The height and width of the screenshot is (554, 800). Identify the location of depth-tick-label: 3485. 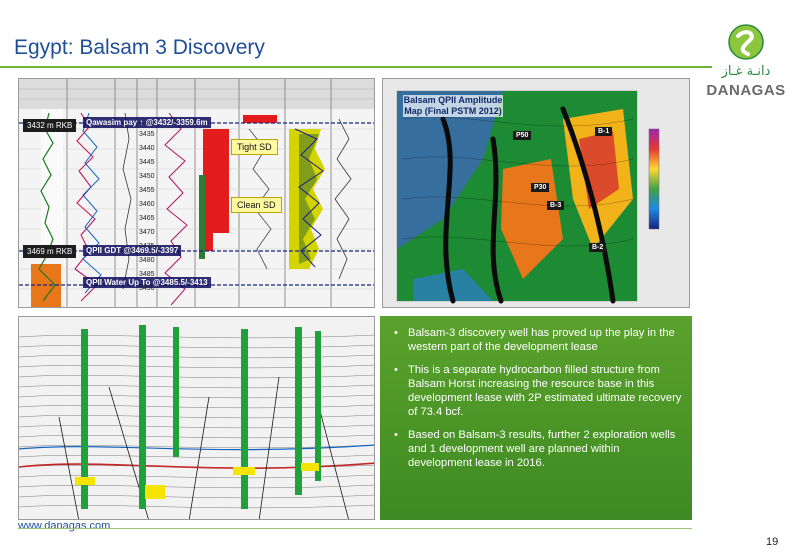
(147, 274).